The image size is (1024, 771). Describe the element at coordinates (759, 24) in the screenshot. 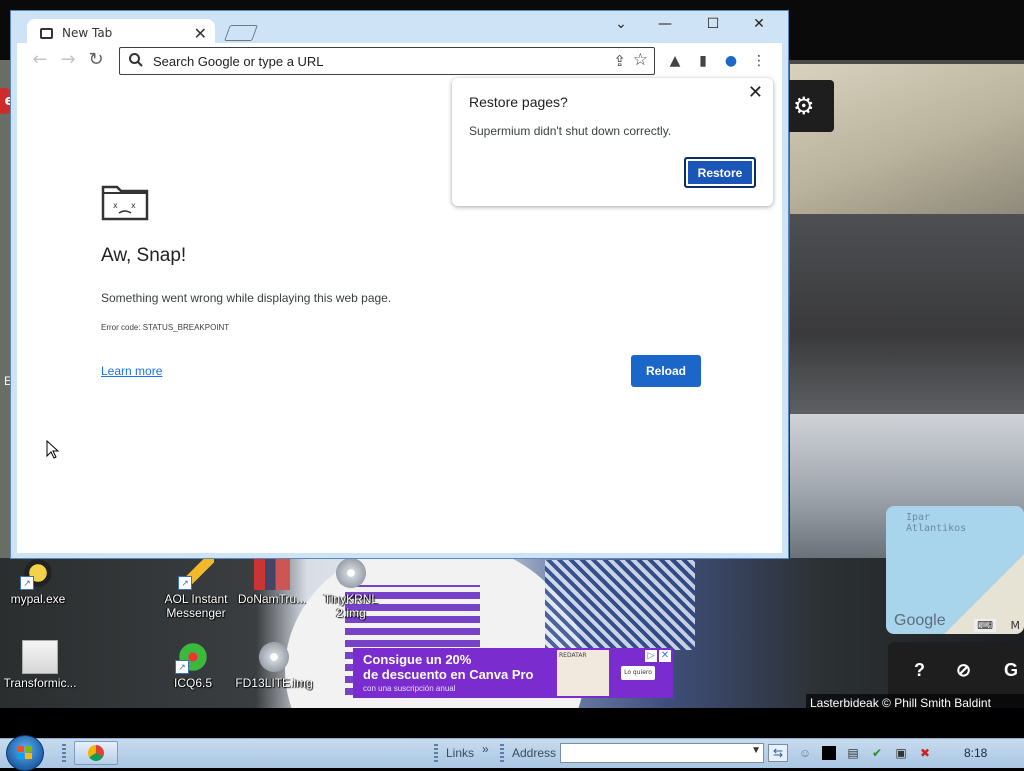

I see `close-window-button: ✕` at that location.